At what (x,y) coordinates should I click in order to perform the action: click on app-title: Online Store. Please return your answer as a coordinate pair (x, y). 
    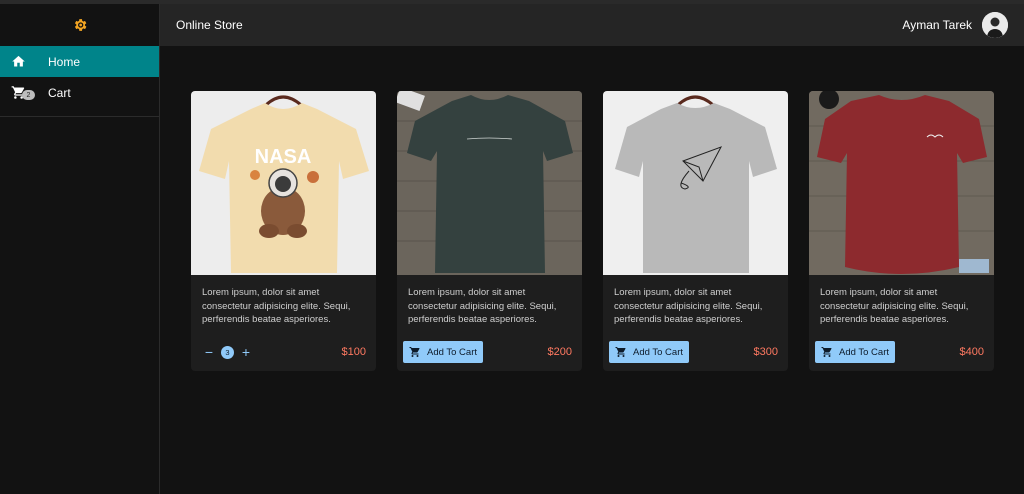
    Looking at the image, I should click on (209, 25).